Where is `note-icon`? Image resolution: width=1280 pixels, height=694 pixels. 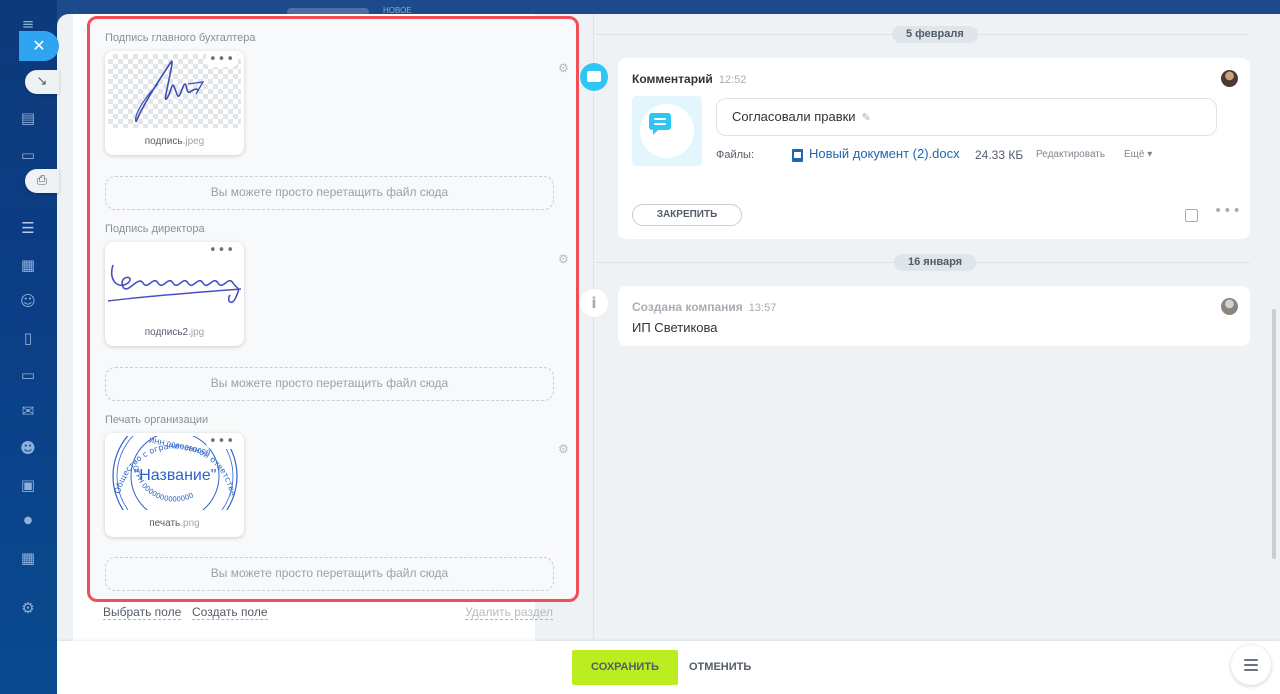
note-icon is located at coordinates (1191, 215).